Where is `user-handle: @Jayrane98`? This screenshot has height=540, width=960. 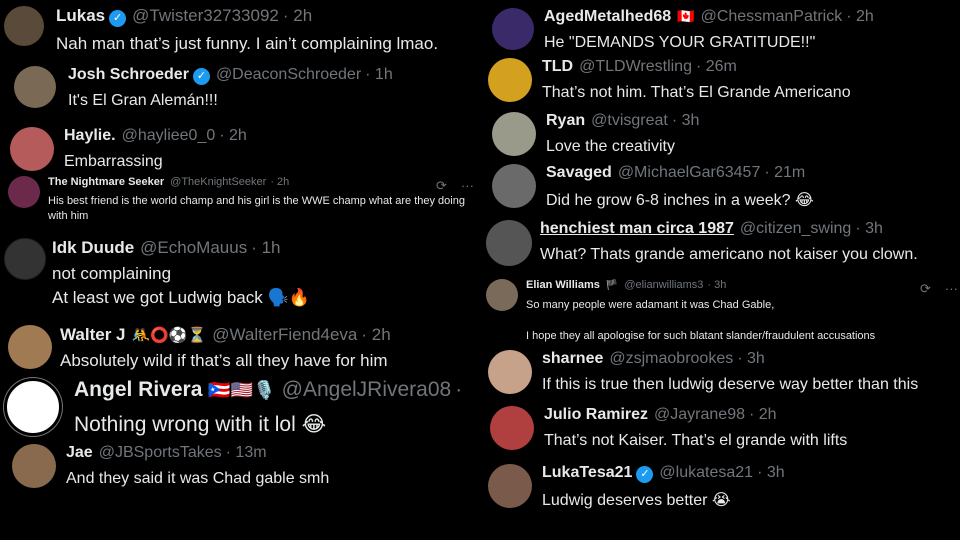
user-handle: @Jayrane98 is located at coordinates (699, 415).